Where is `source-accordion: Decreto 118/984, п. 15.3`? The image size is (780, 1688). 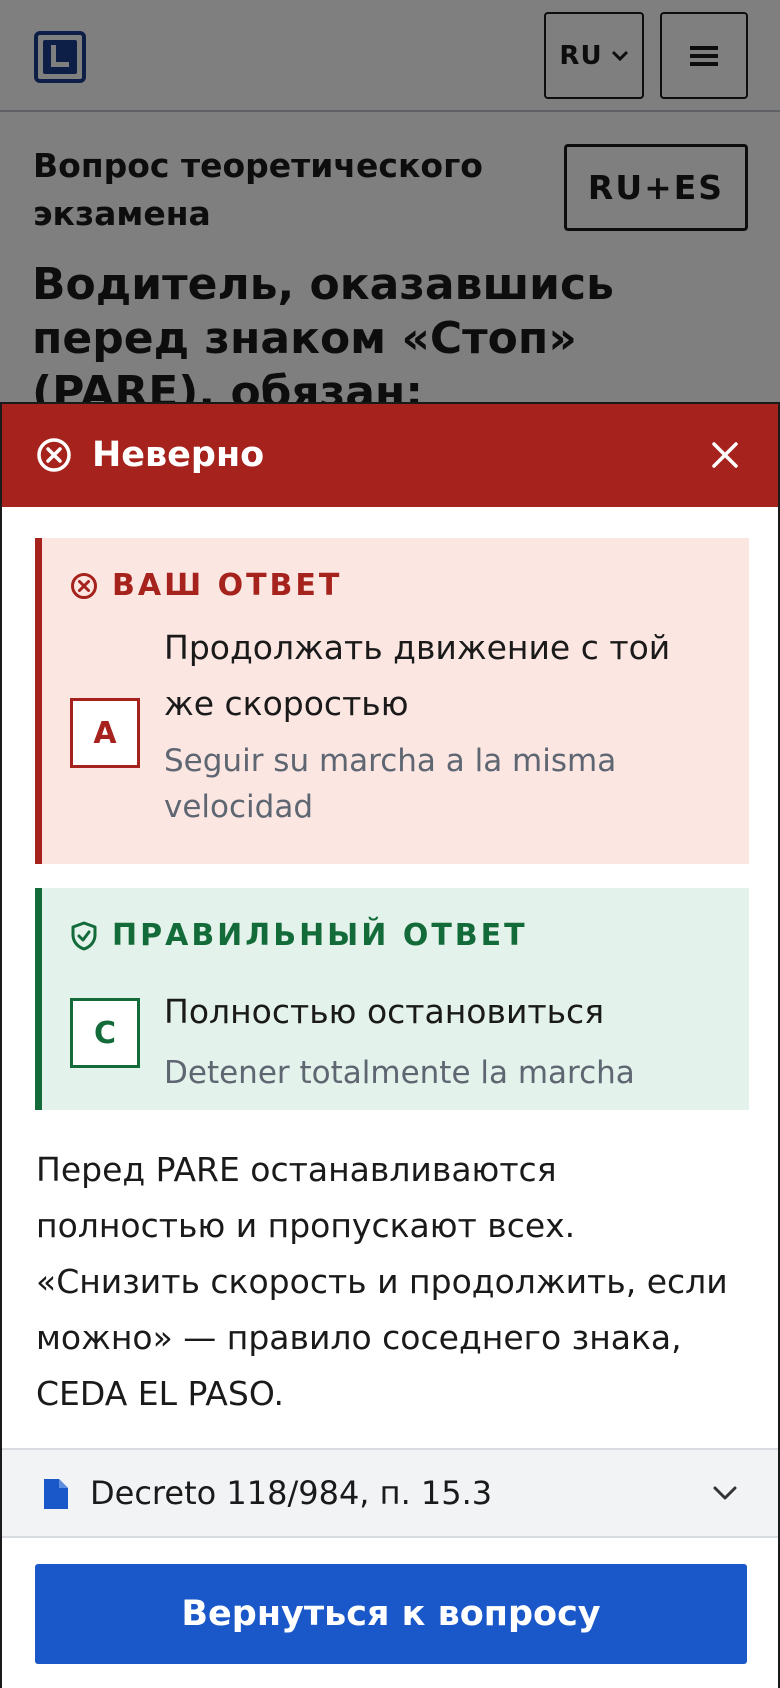
source-accordion: Decreto 118/984, п. 15.3 is located at coordinates (390, 1493).